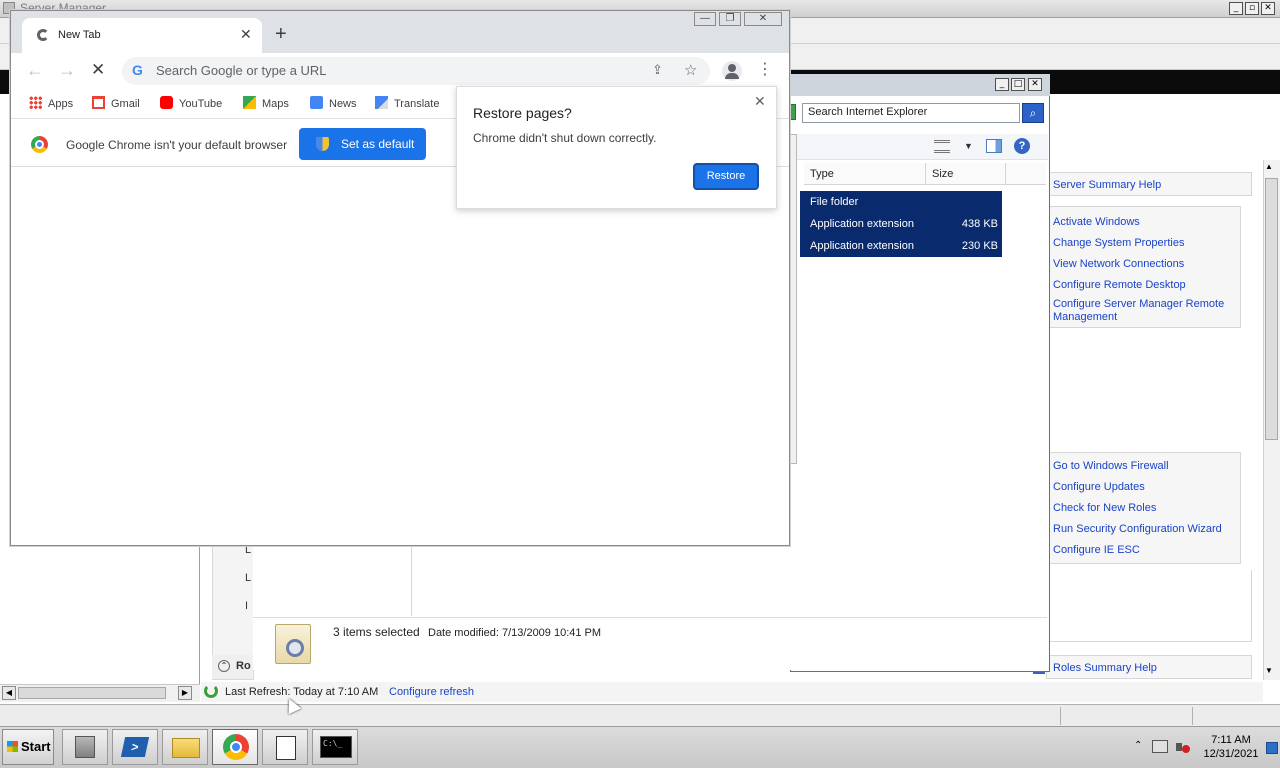 The width and height of the screenshot is (1280, 768). Describe the element at coordinates (1085, 317) in the screenshot. I see `configure-remote-management-link-cont: Management` at that location.